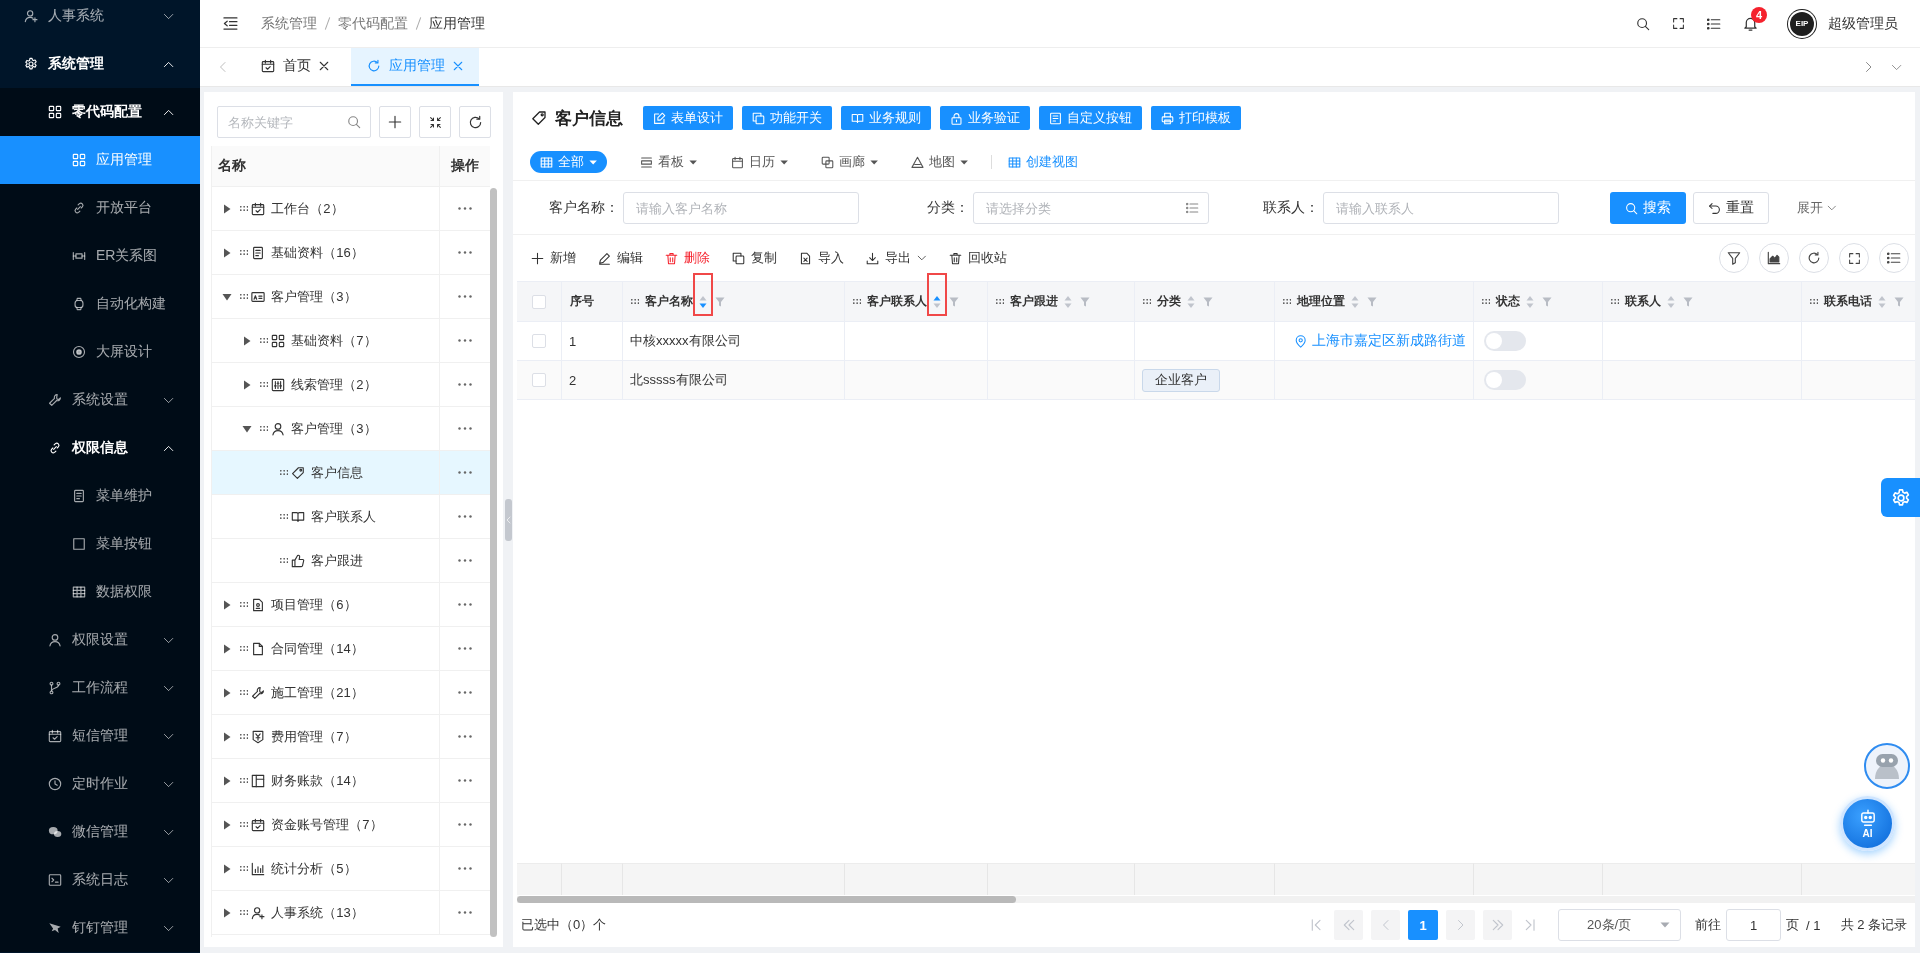  Describe the element at coordinates (937, 301) in the screenshot. I see `sort-icon` at that location.